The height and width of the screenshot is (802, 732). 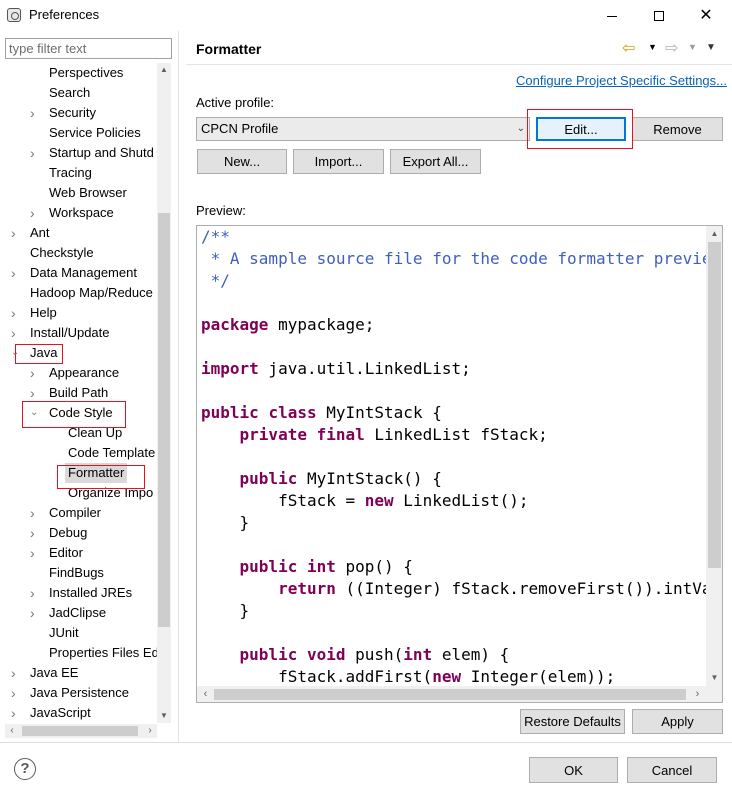 What do you see at coordinates (164, 420) in the screenshot?
I see `tree-scroll-thumb` at bounding box center [164, 420].